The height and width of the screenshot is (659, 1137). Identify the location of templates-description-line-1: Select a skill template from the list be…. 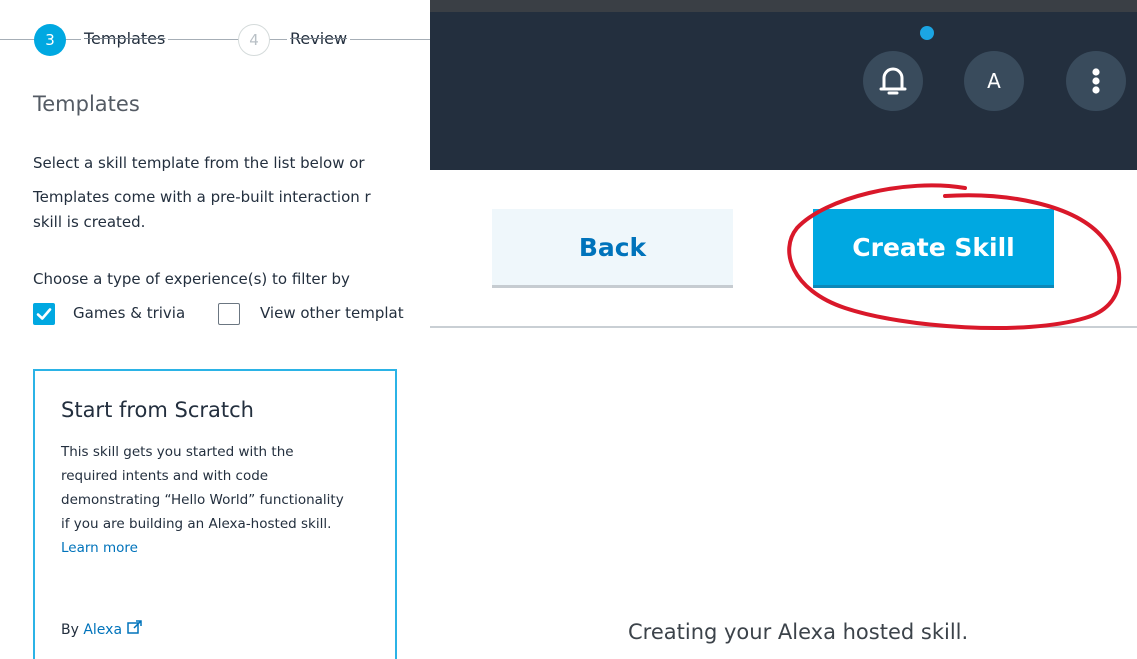
(199, 163).